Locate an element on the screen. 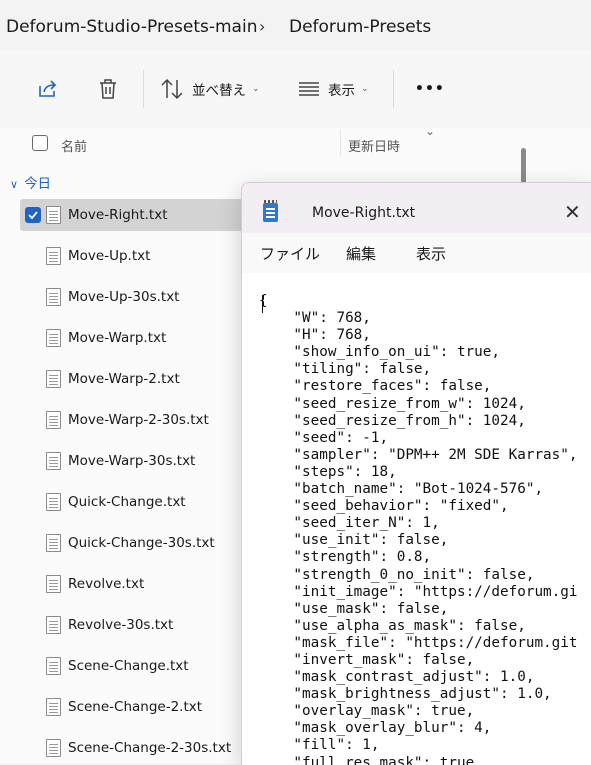 This screenshot has width=591, height=765. list-item: Scene-Change-2.txt is located at coordinates (132, 707).